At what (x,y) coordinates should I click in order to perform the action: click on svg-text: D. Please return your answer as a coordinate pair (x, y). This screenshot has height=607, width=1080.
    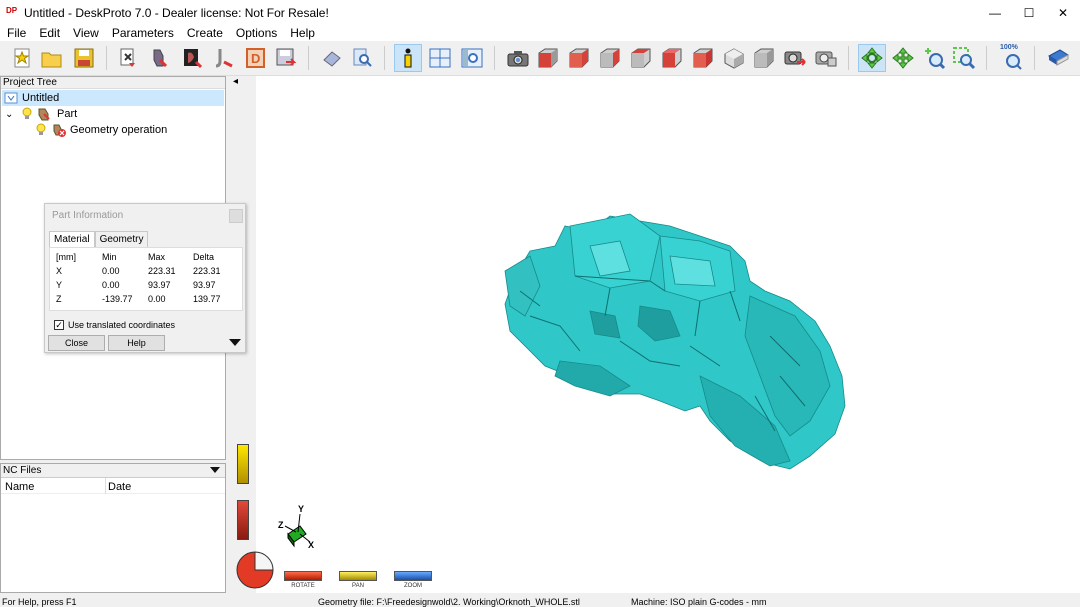
    Looking at the image, I should click on (255, 58).